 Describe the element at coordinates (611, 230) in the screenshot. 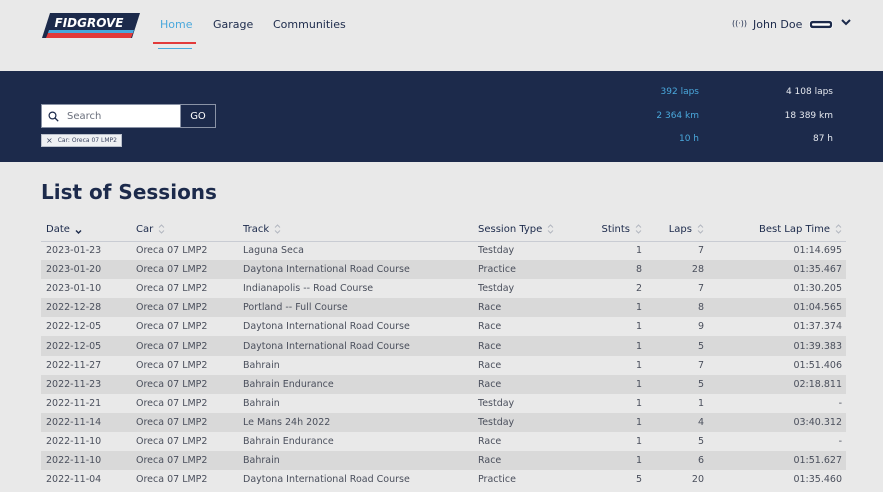

I see `column-header-stints: Stints` at that location.